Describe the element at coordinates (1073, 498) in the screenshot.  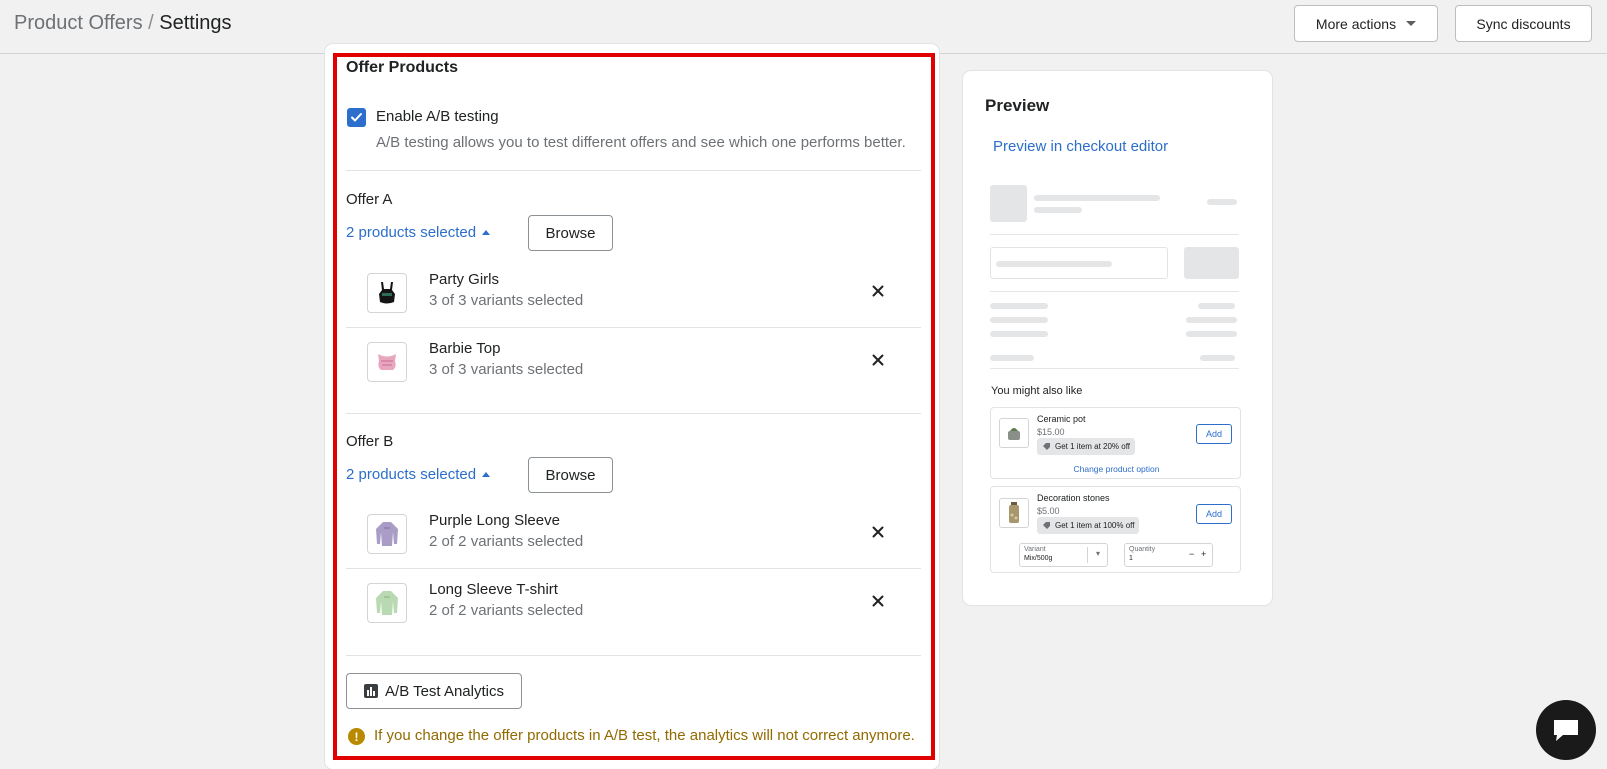
I see `upsell-name: Decoration stones` at that location.